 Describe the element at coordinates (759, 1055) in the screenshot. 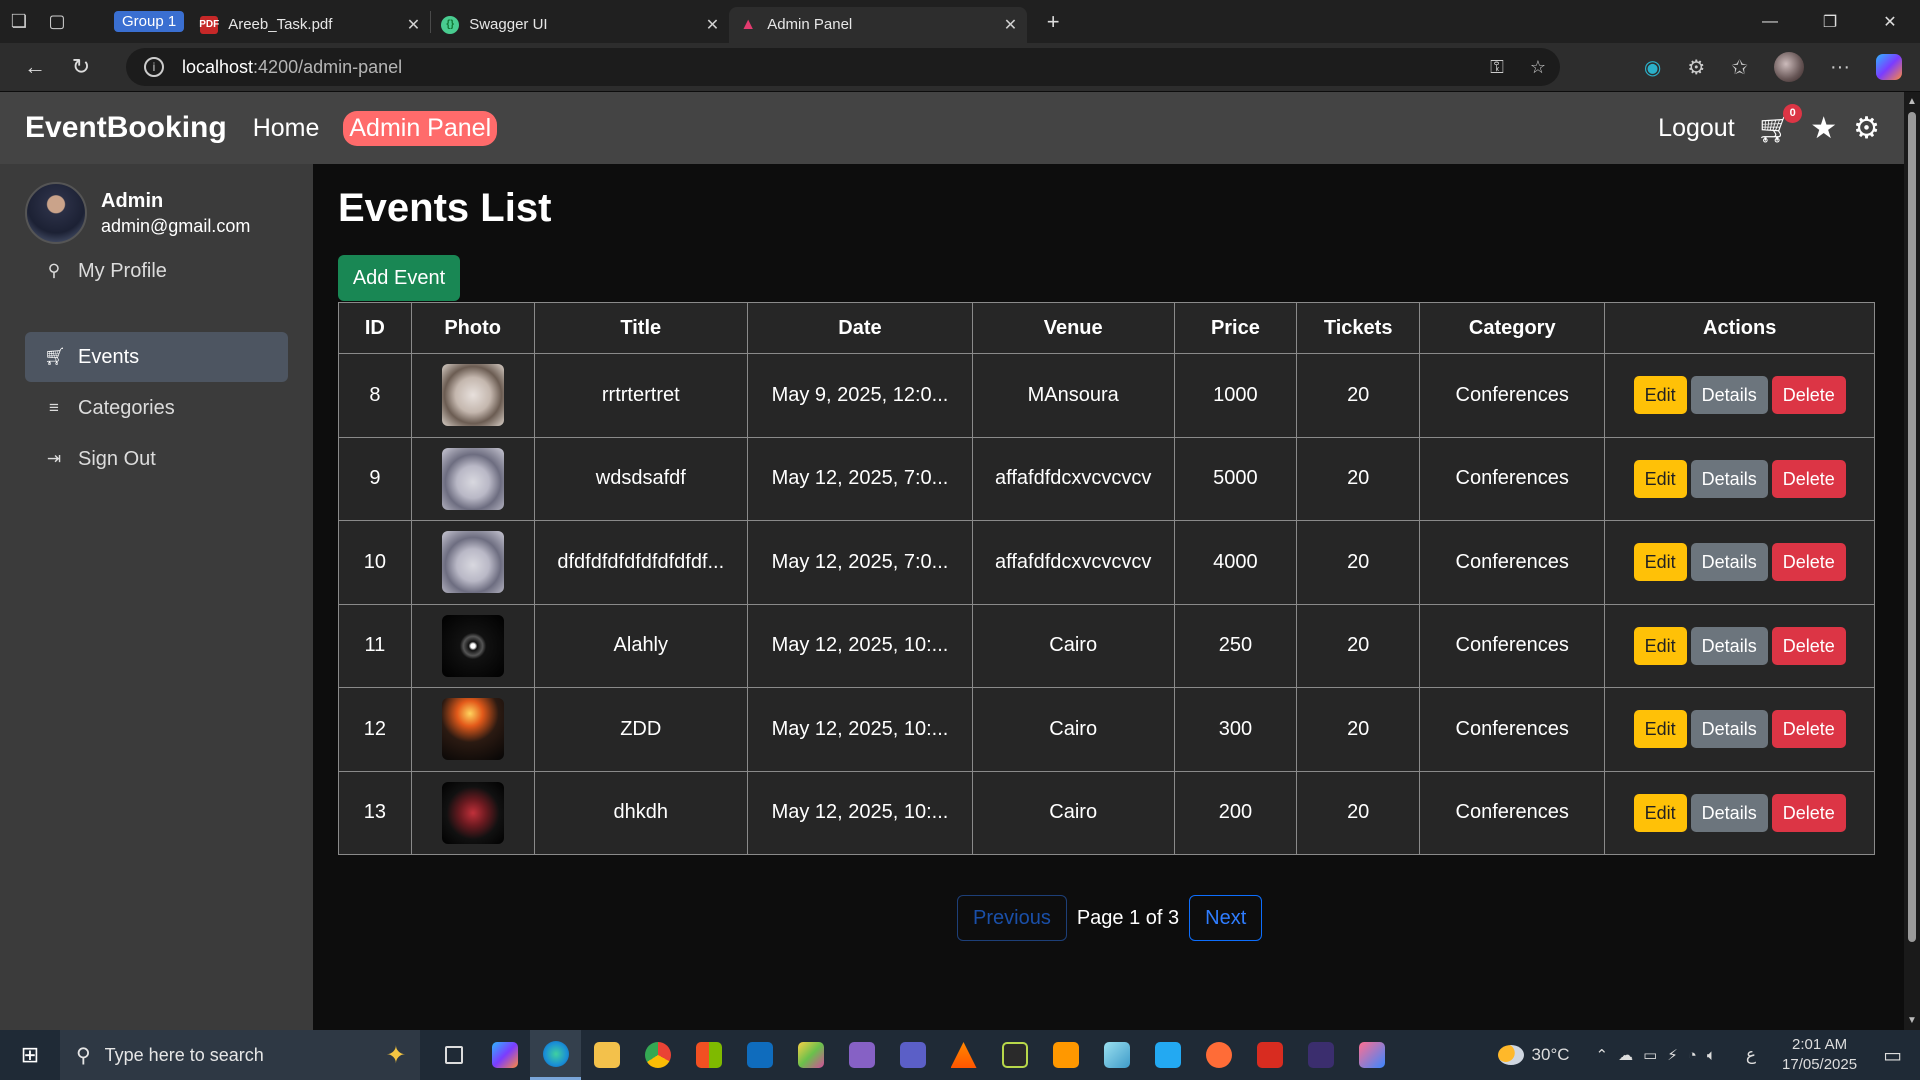

I see `outlook-icon` at that location.